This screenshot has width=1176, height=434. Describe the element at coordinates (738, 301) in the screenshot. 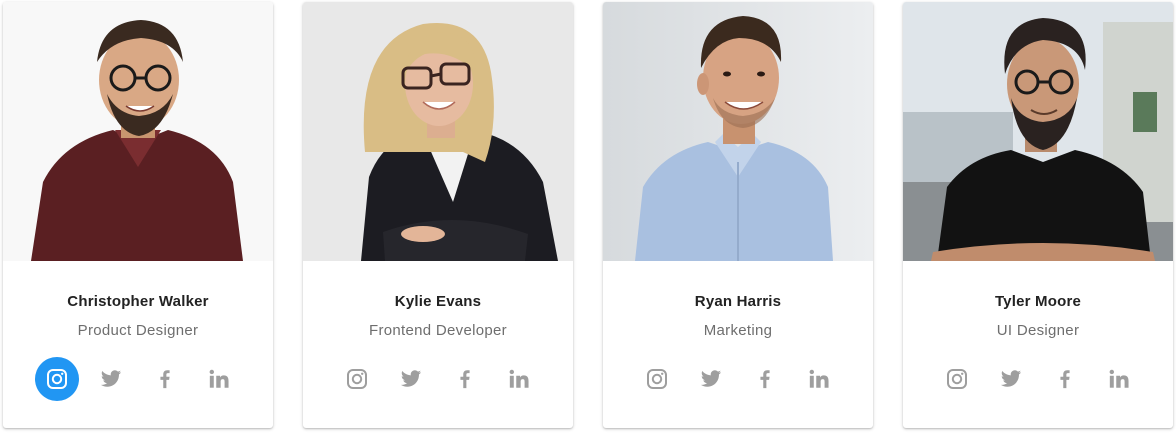

I see `member-name: Ryan Harris` at that location.